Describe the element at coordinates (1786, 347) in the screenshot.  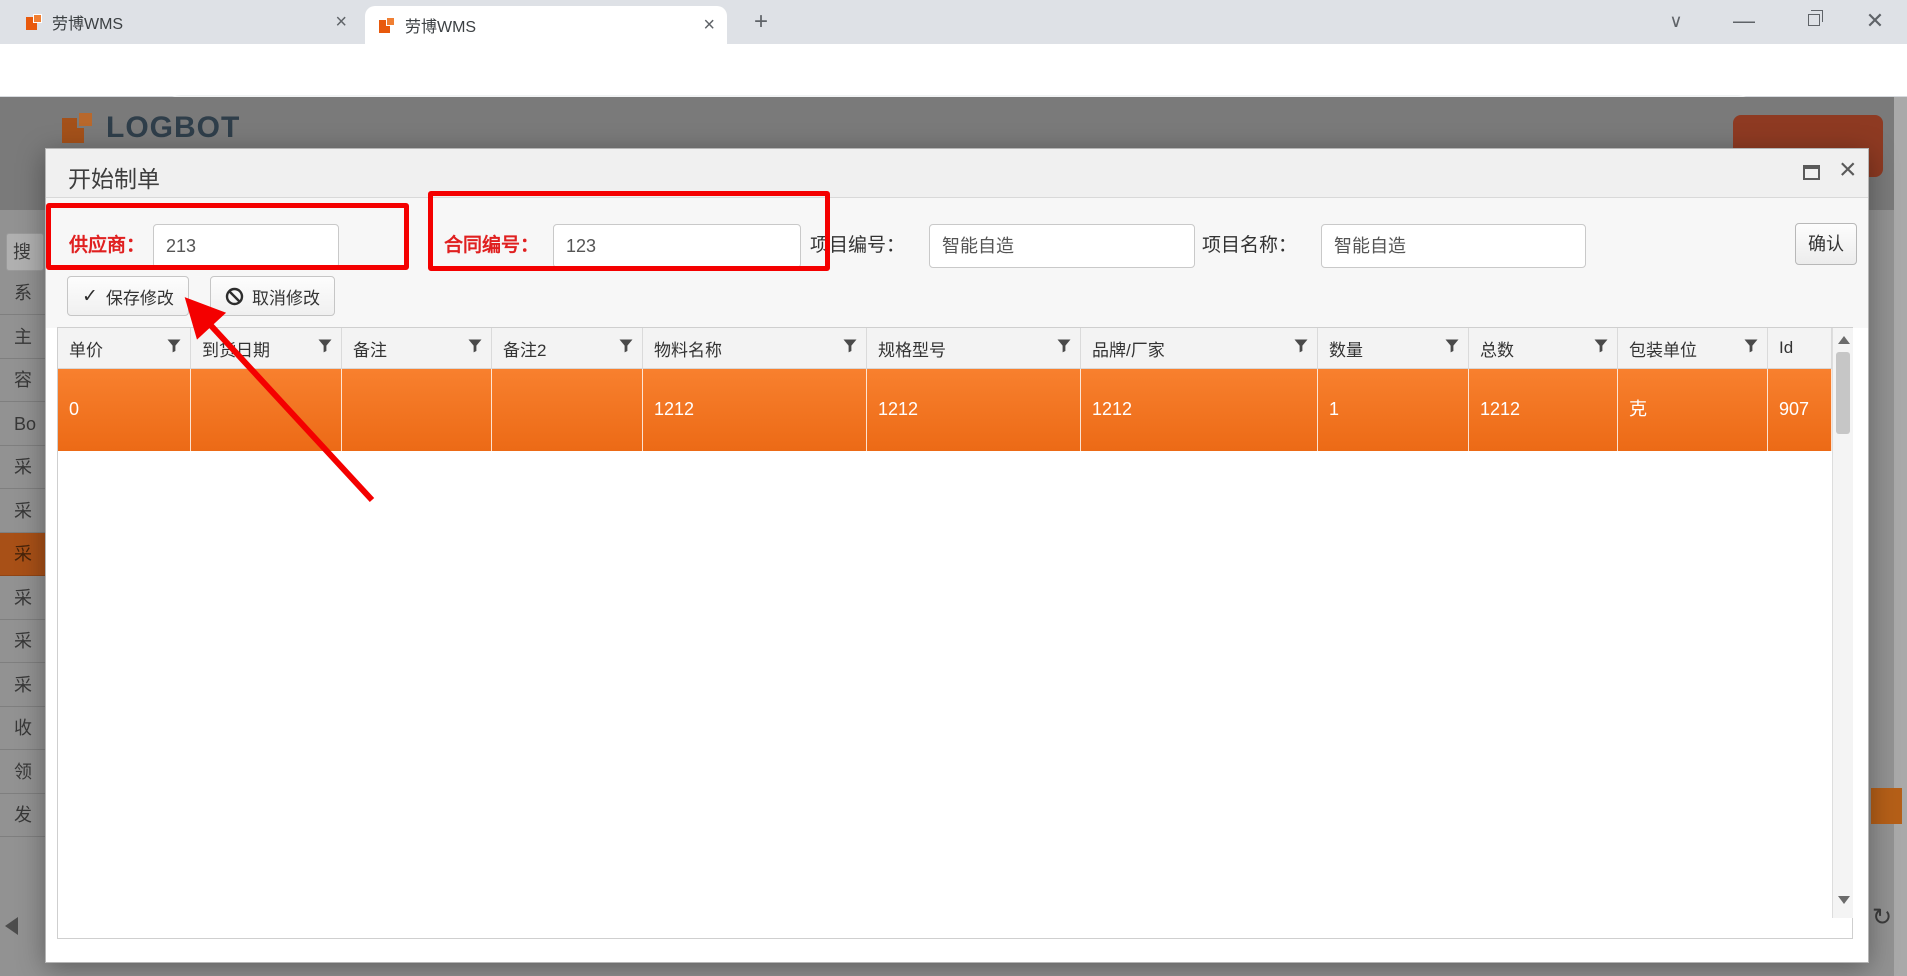
I see `column-title: Id` at that location.